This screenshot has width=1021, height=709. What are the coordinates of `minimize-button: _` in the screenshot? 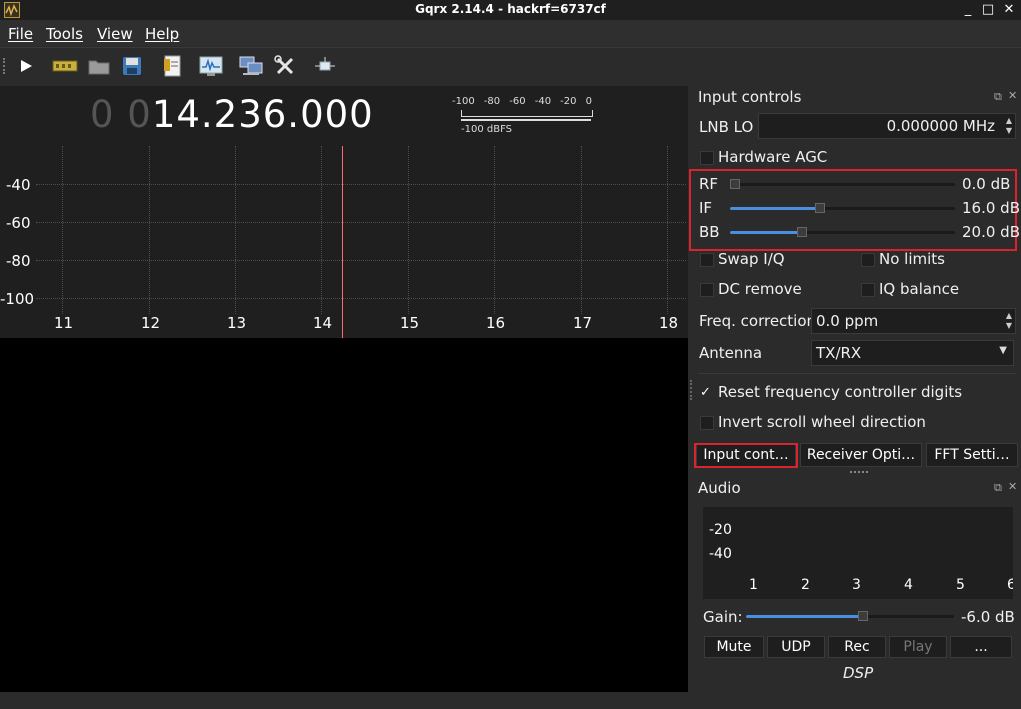 It's located at (968, 10).